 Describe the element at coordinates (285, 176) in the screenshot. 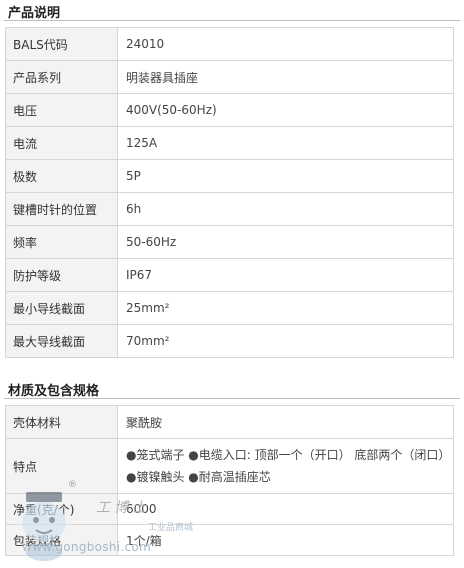

I see `row-value: 5P` at that location.